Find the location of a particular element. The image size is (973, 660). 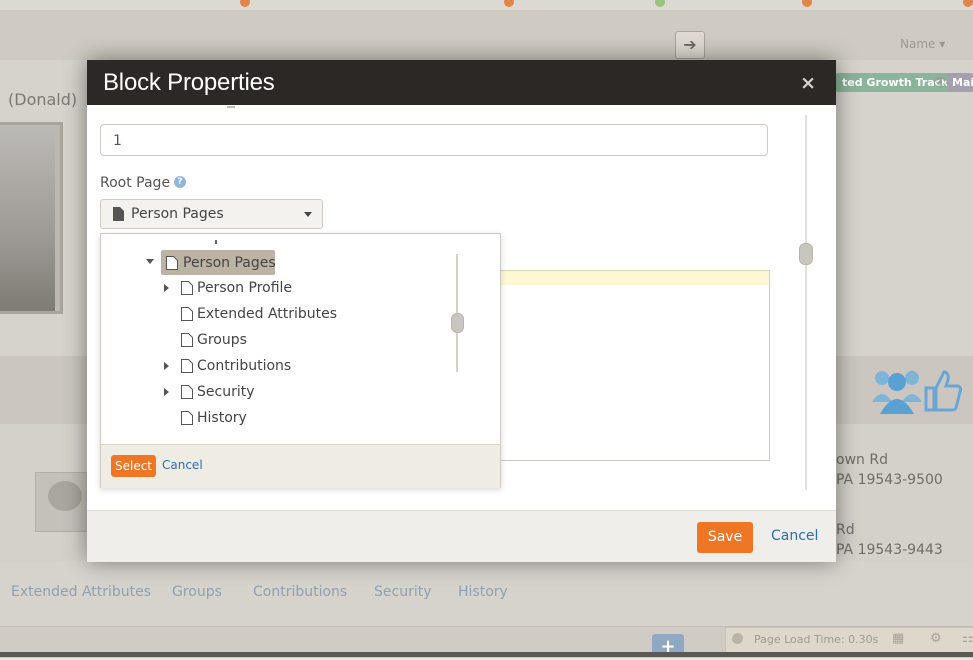

people-icon is located at coordinates (897, 392).